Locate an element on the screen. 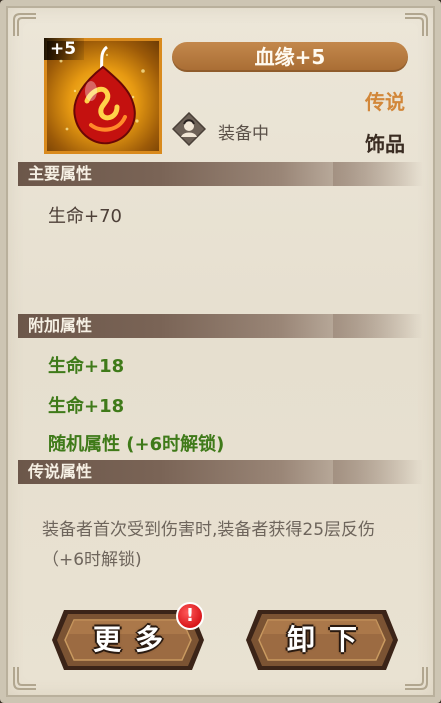  enhance-level-badge: +5 is located at coordinates (64, 49).